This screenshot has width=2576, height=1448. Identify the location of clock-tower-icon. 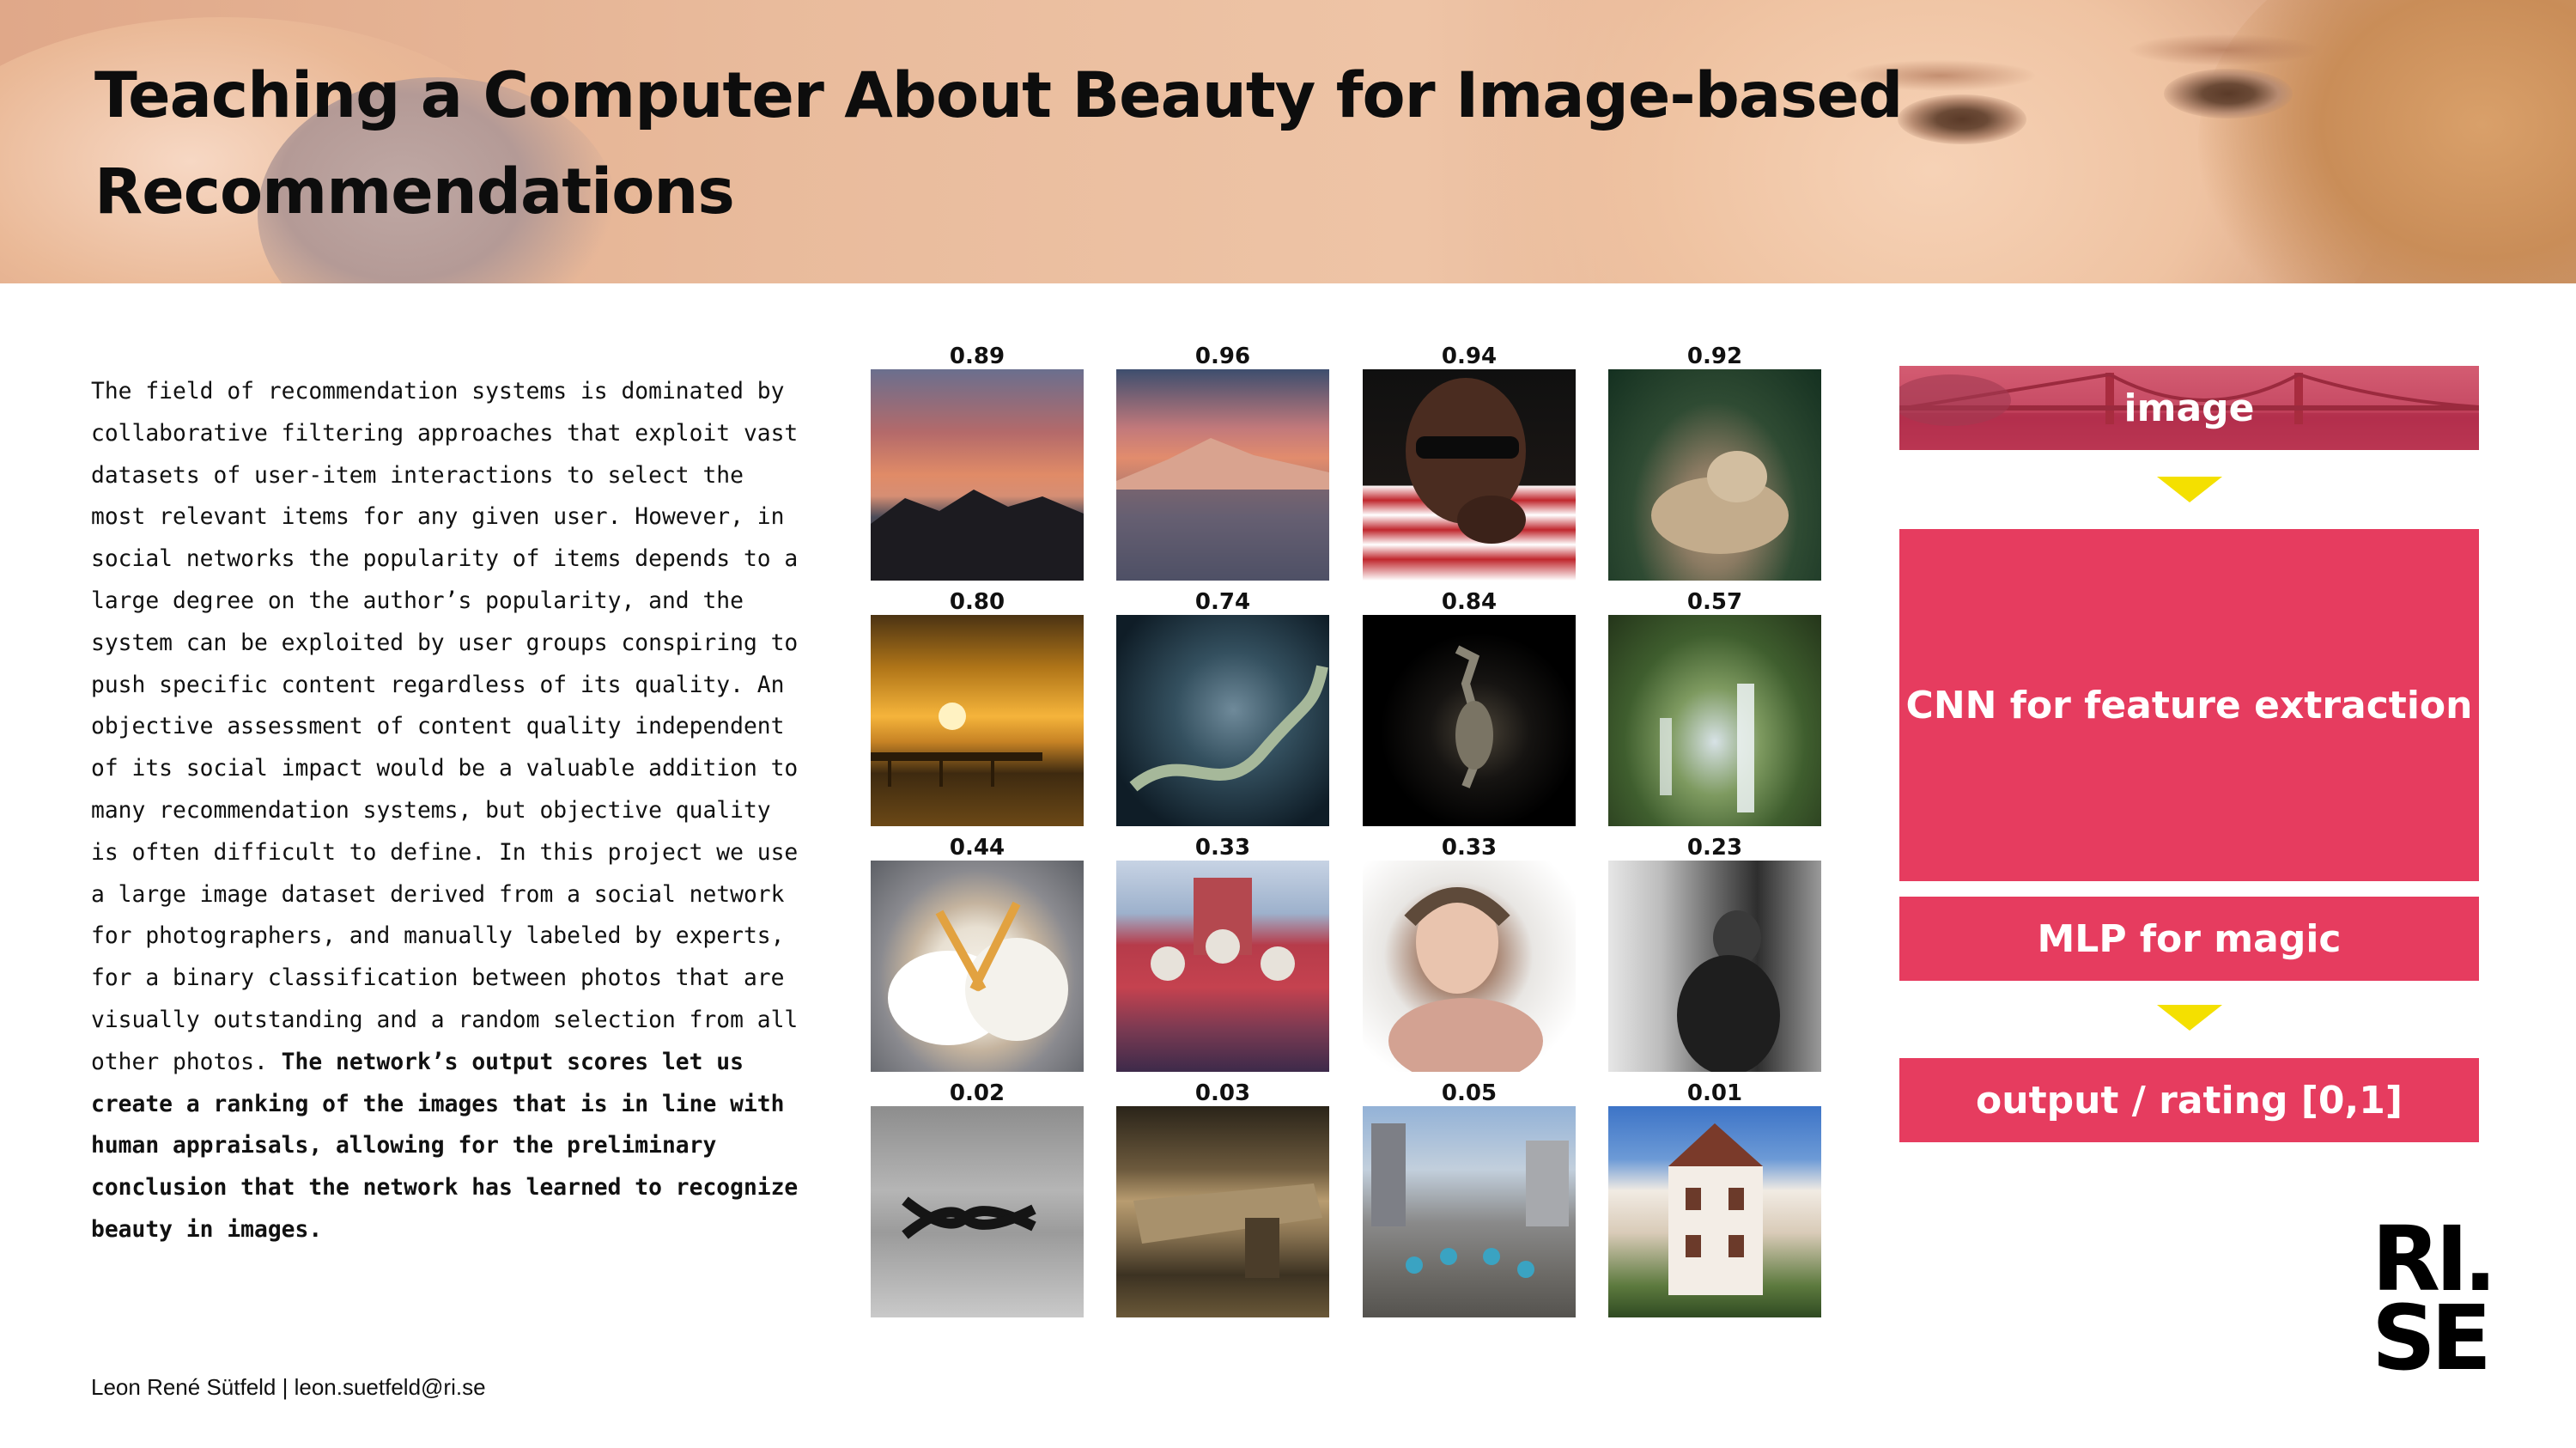
(1223, 929).